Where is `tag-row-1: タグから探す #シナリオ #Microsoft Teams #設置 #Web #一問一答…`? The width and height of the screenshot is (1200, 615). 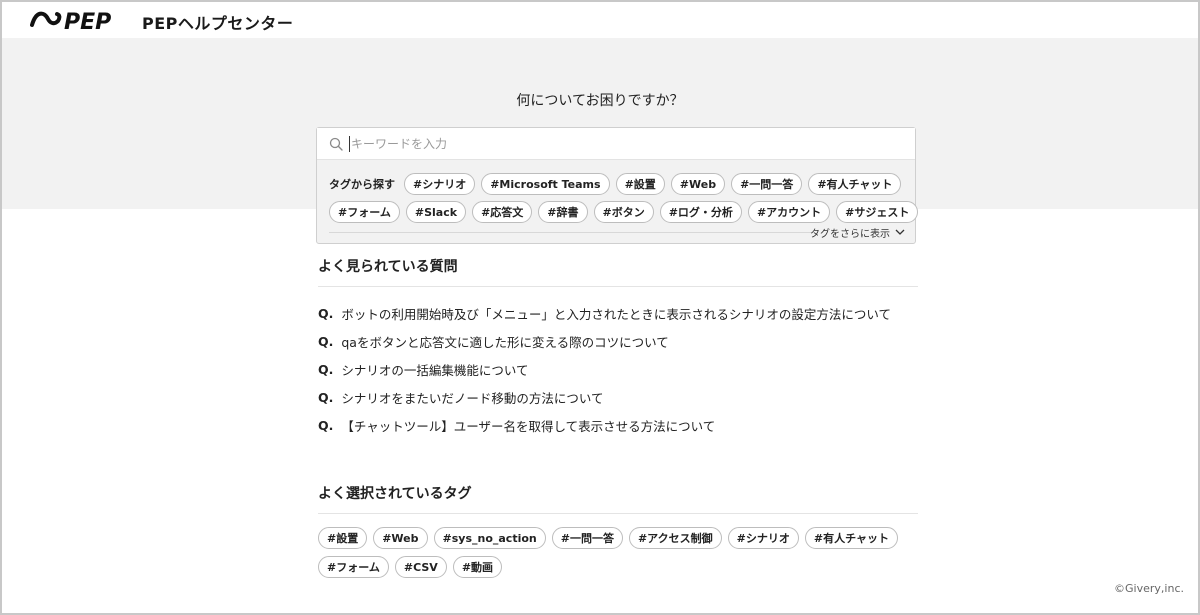 tag-row-1: タグから探す #シナリオ #Microsoft Teams #設置 #Web #一問一答… is located at coordinates (619, 184).